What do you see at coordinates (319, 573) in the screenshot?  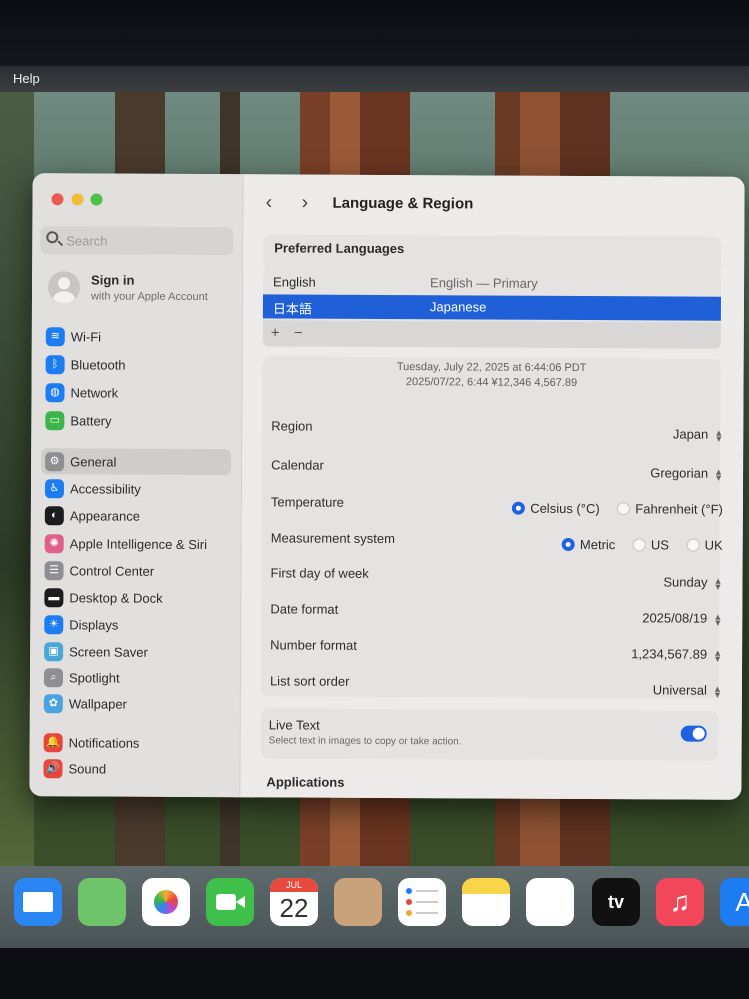 I see `first-day-label: First day of week` at bounding box center [319, 573].